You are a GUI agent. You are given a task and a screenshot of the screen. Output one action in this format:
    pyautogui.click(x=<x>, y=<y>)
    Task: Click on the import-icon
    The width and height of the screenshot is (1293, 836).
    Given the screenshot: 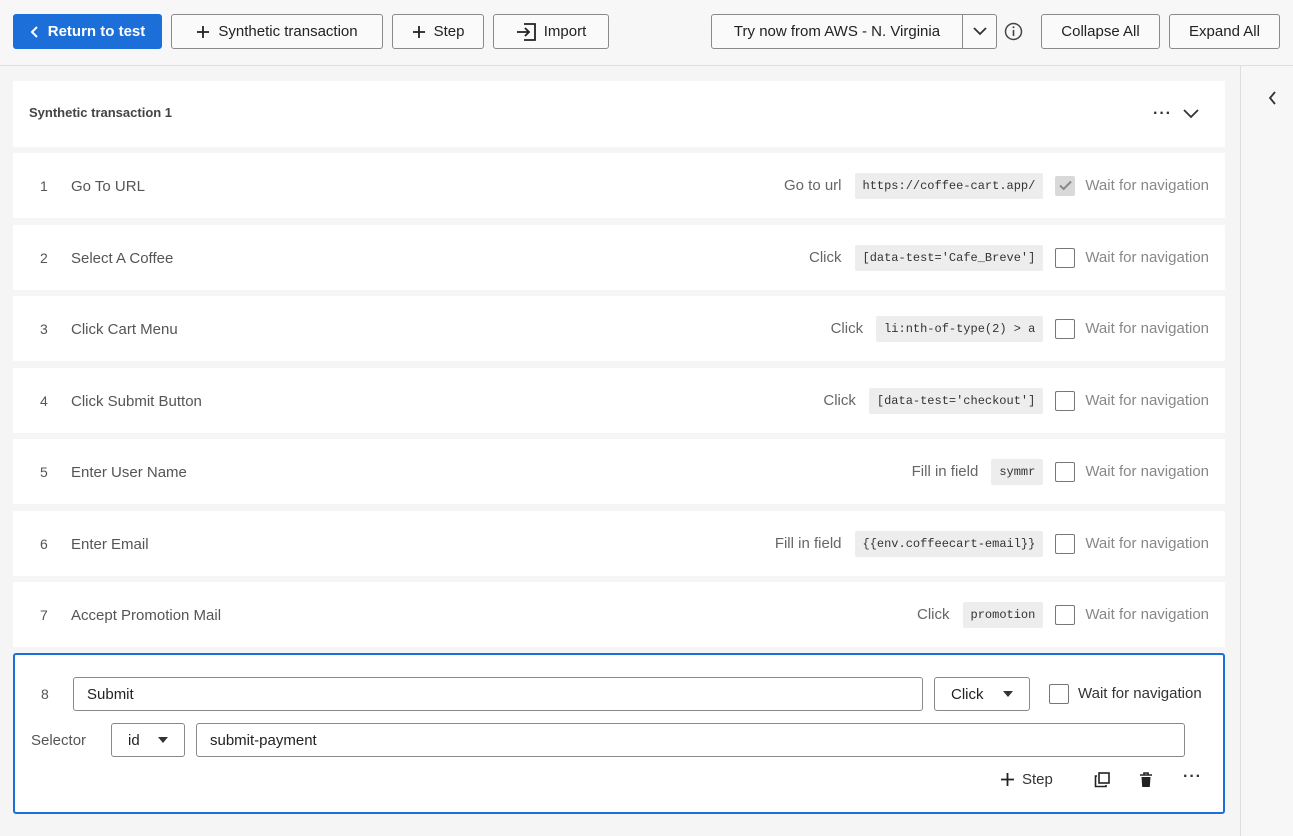 What is the action you would take?
    pyautogui.click(x=526, y=31)
    